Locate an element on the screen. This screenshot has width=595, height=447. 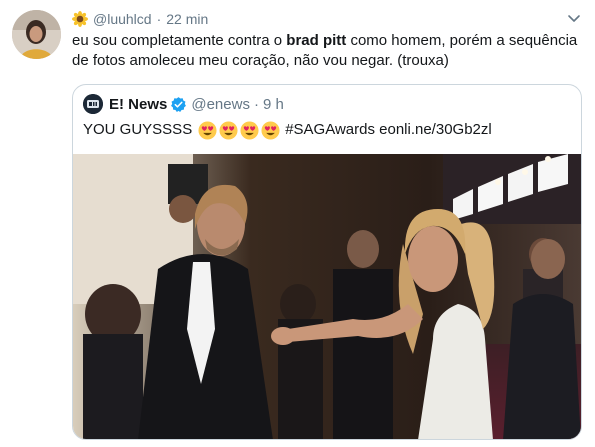
quoted-timestamp: 9 h is located at coordinates (273, 104).